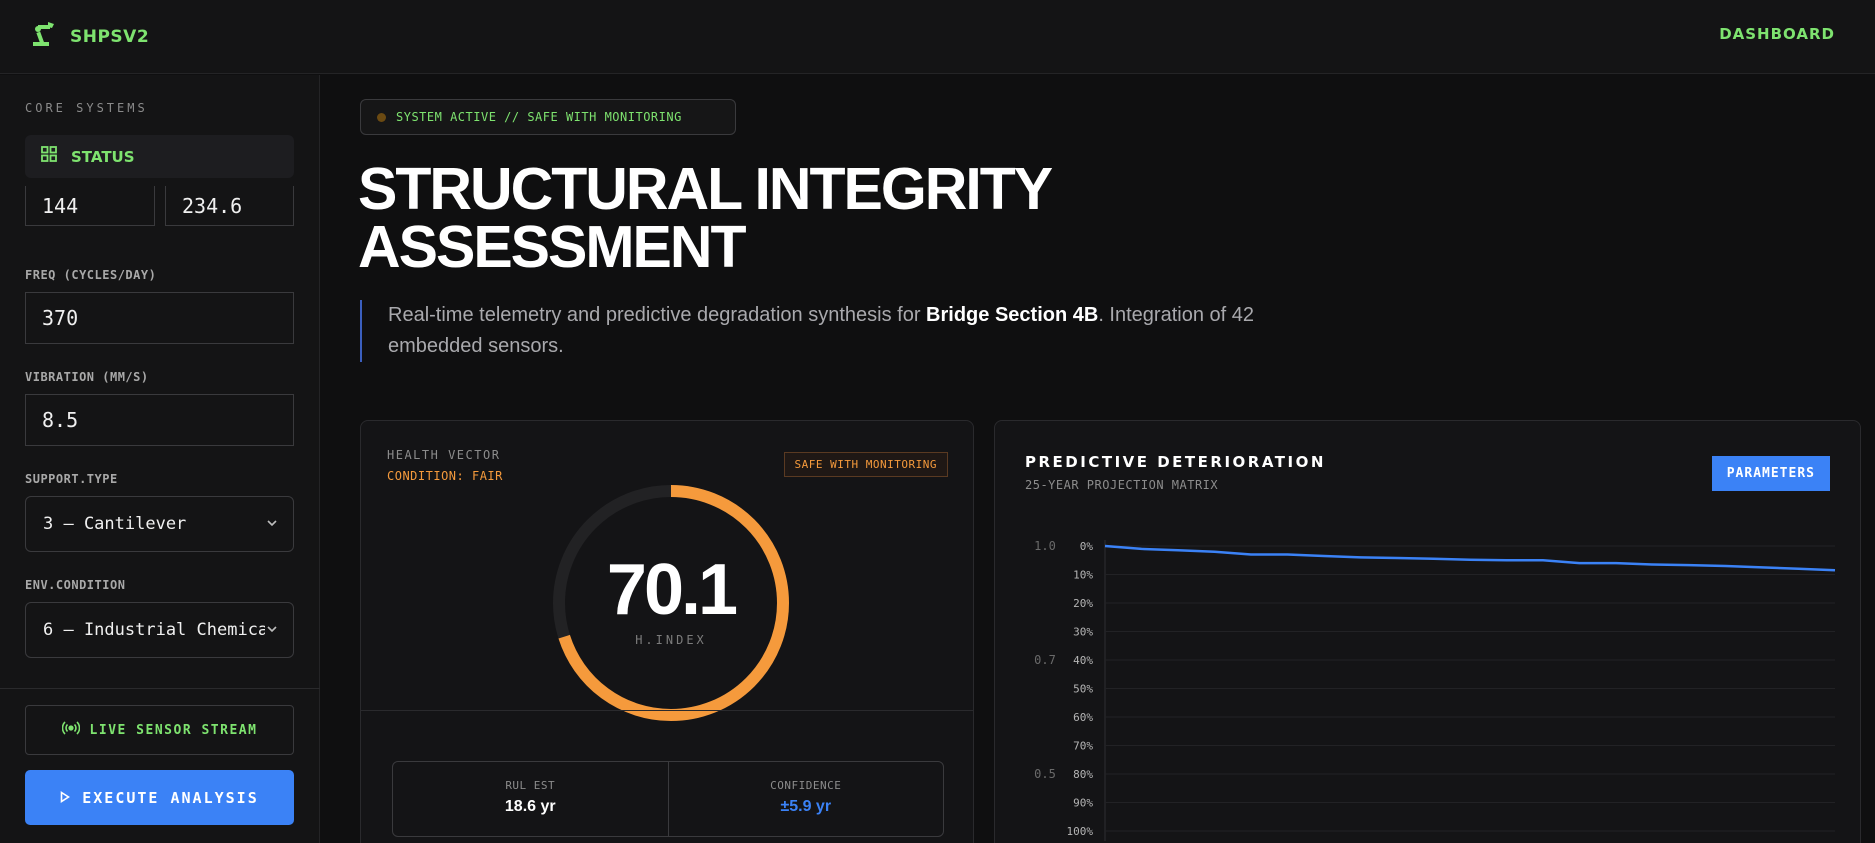  What do you see at coordinates (667, 710) in the screenshot?
I see `card-divider` at bounding box center [667, 710].